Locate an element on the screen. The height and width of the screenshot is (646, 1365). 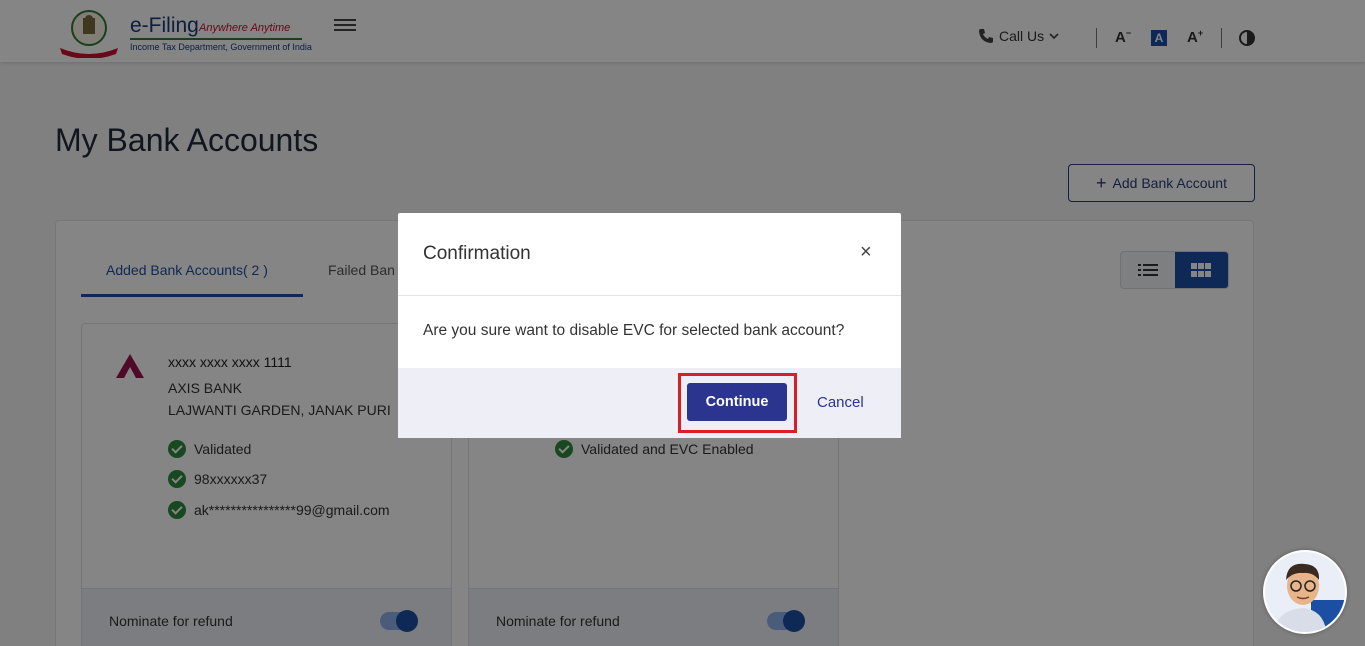
dialog-title: Confirmation is located at coordinates (477, 253).